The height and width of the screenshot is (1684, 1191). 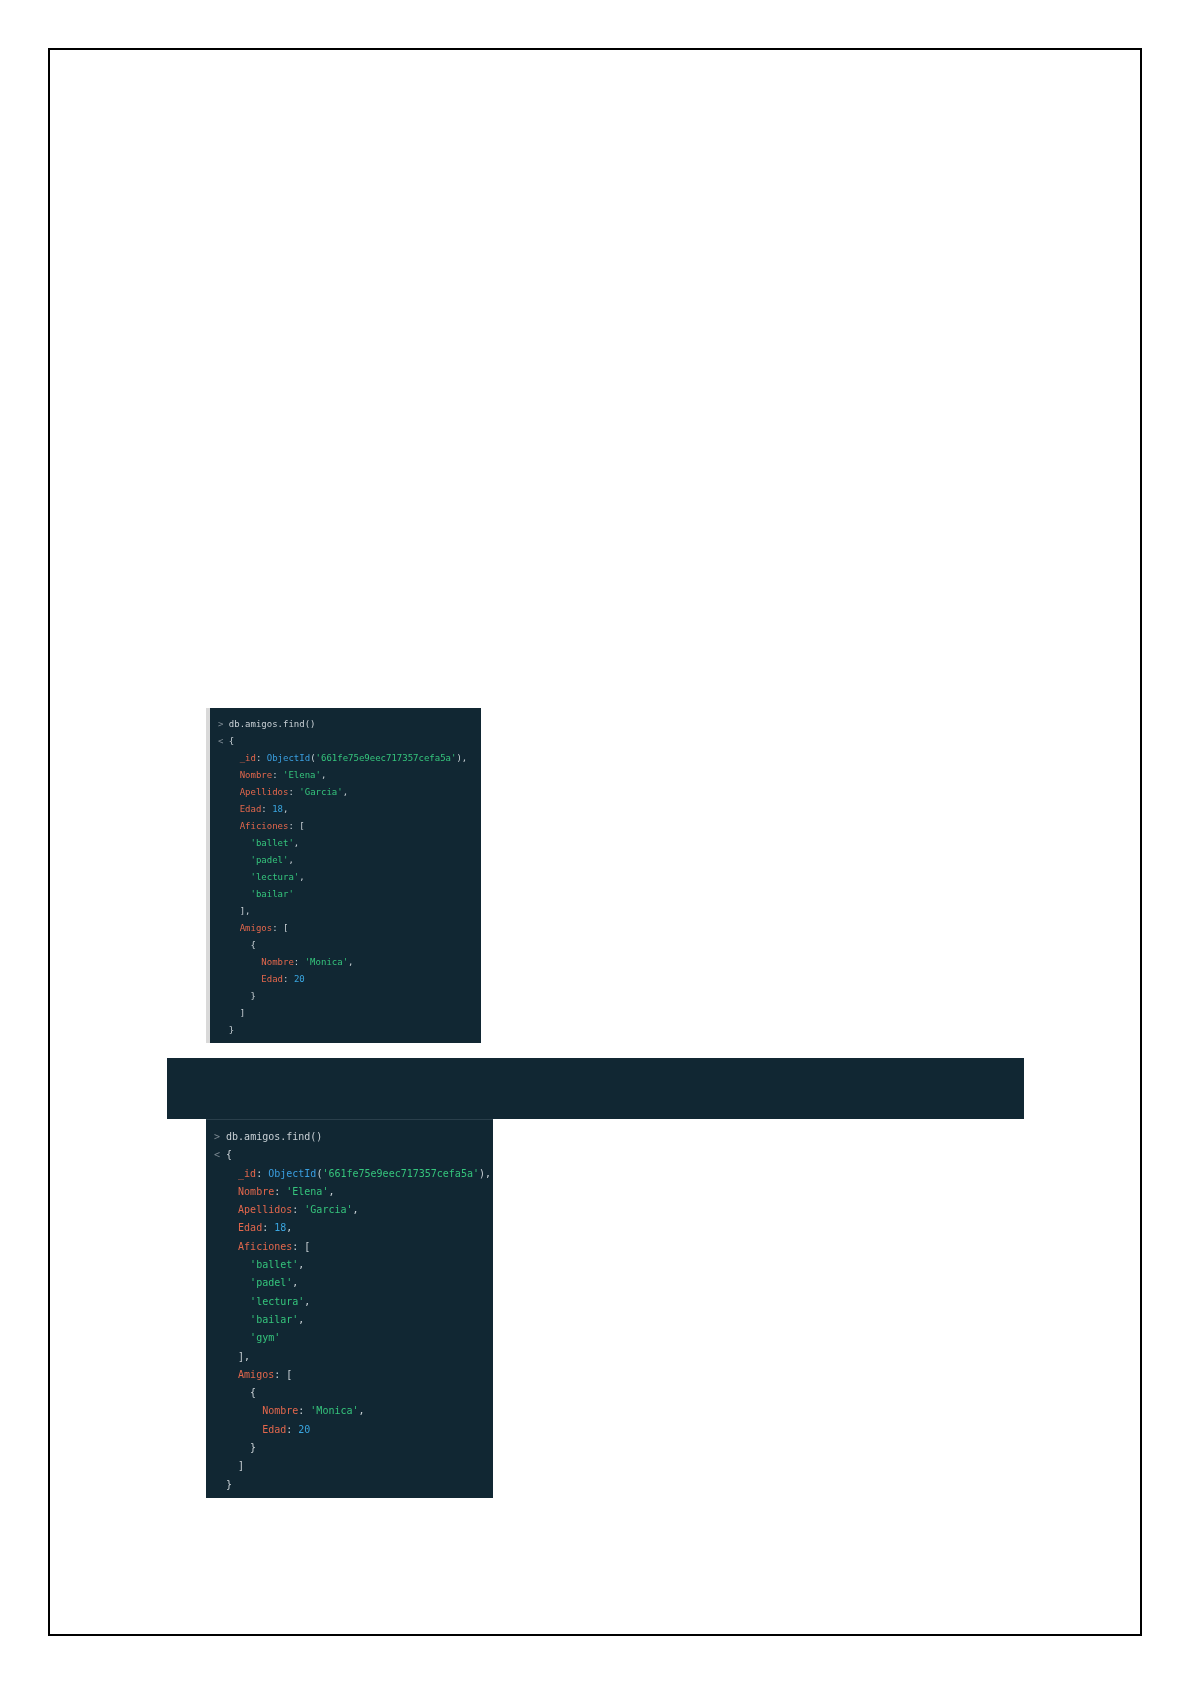 I want to click on code-line: 'bailar', so click(x=272, y=894).